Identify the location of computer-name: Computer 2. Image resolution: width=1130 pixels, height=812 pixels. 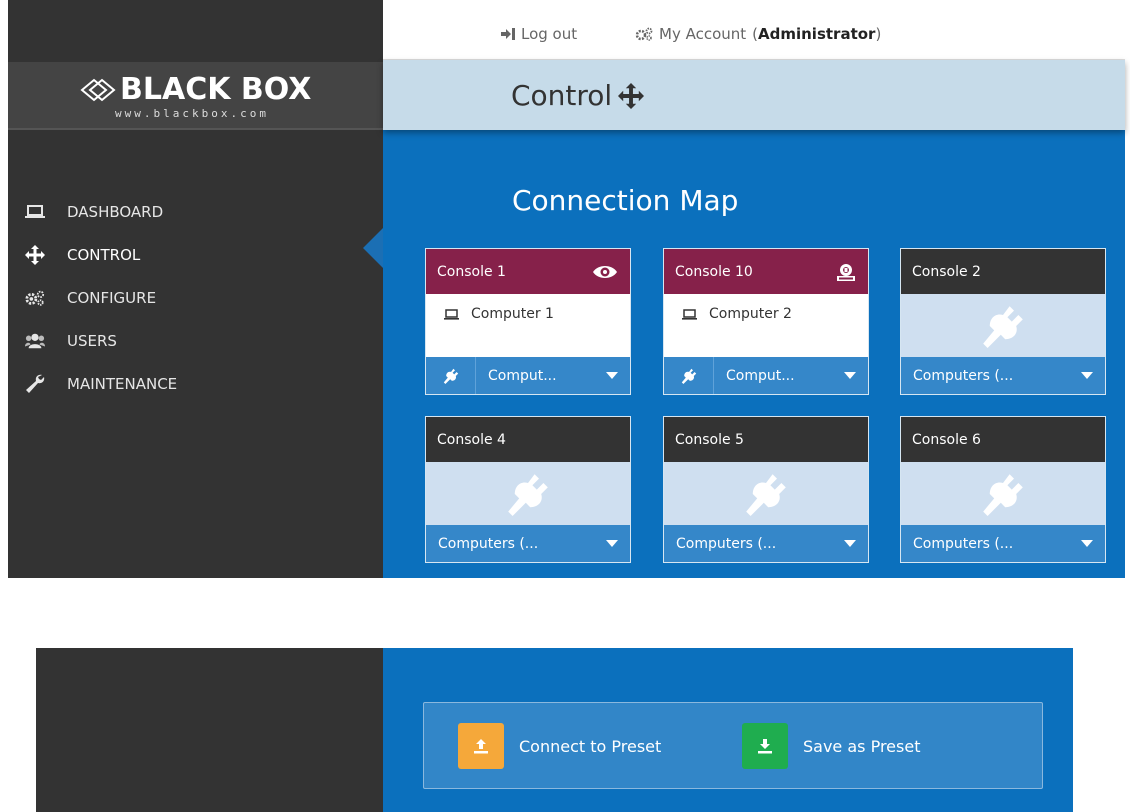
(750, 314).